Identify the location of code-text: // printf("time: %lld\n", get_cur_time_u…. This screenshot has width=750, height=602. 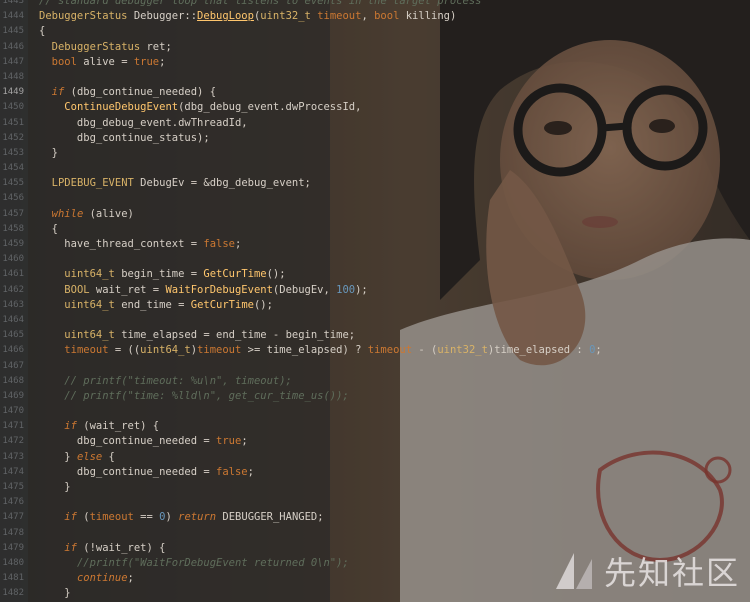
(193, 396).